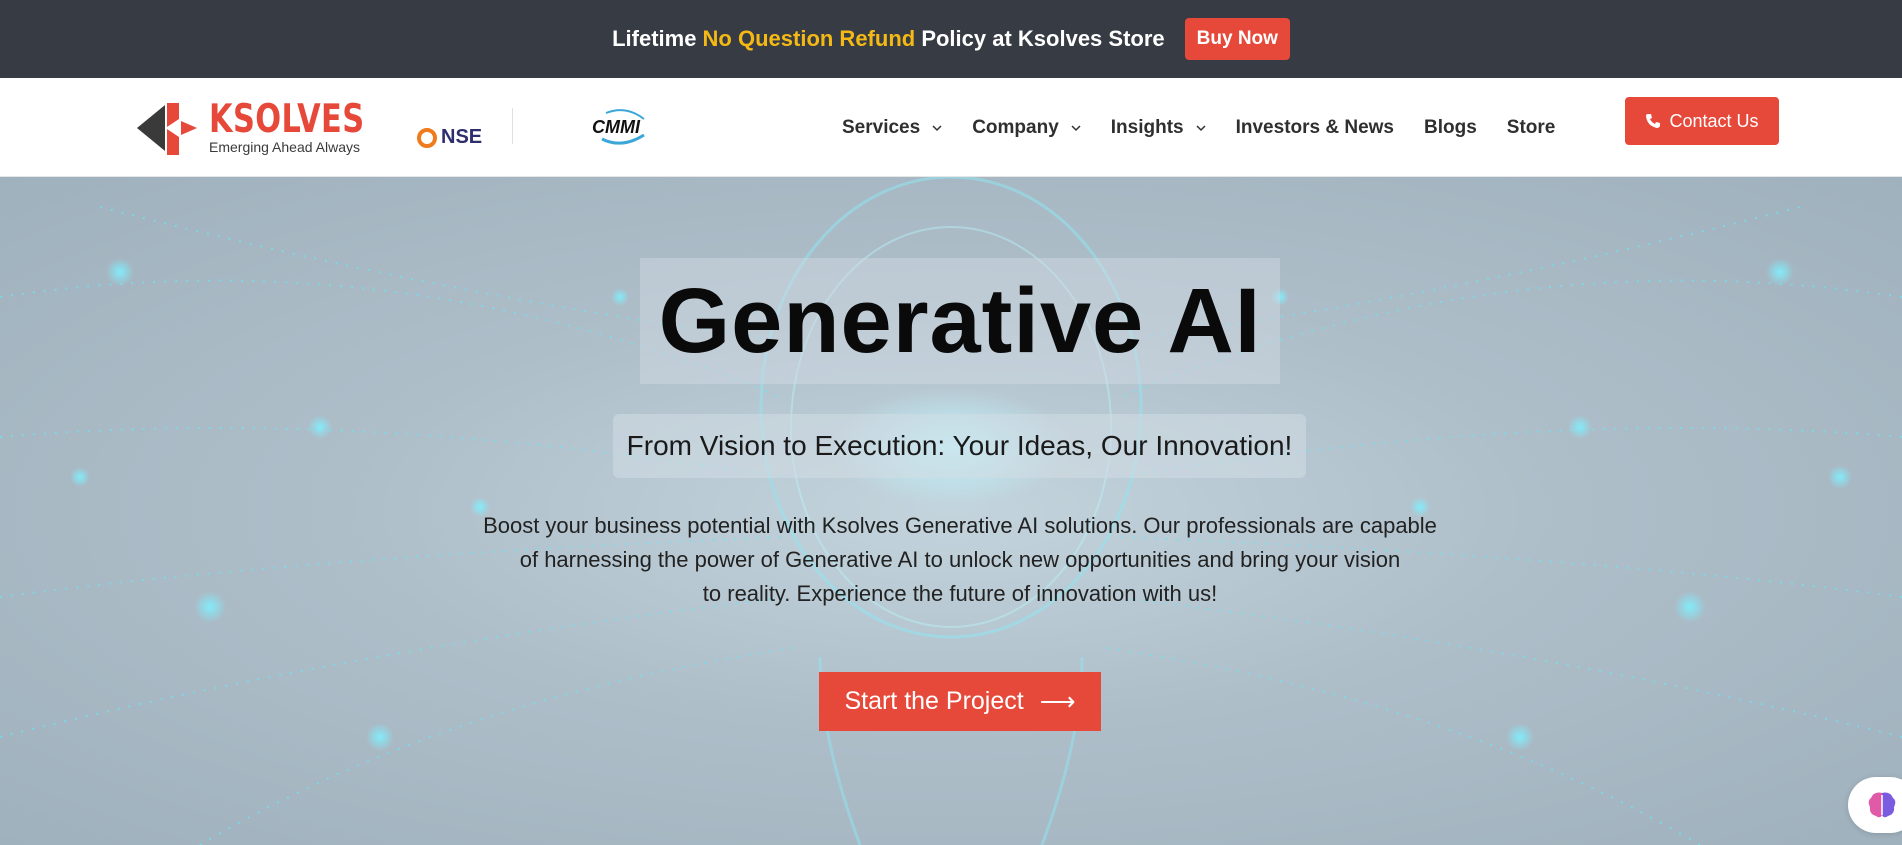 Image resolution: width=1902 pixels, height=845 pixels. I want to click on promo-text-after: Policy at Ksolves Store, so click(1040, 38).